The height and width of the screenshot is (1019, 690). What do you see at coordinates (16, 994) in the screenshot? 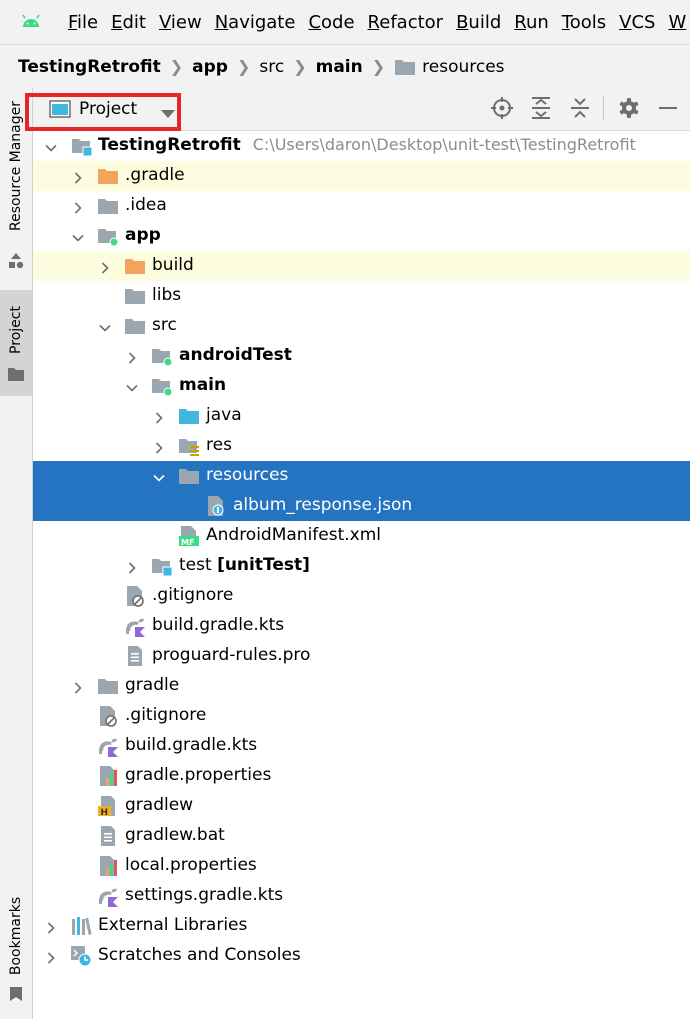
I see `bookmark-icon` at bounding box center [16, 994].